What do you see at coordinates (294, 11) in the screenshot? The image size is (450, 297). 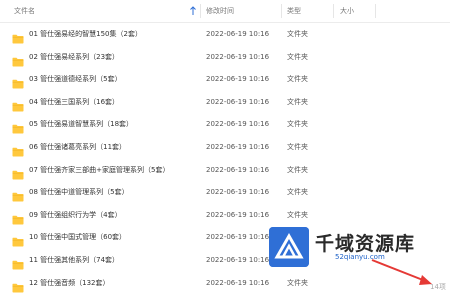 I see `column-header-type: 类型` at bounding box center [294, 11].